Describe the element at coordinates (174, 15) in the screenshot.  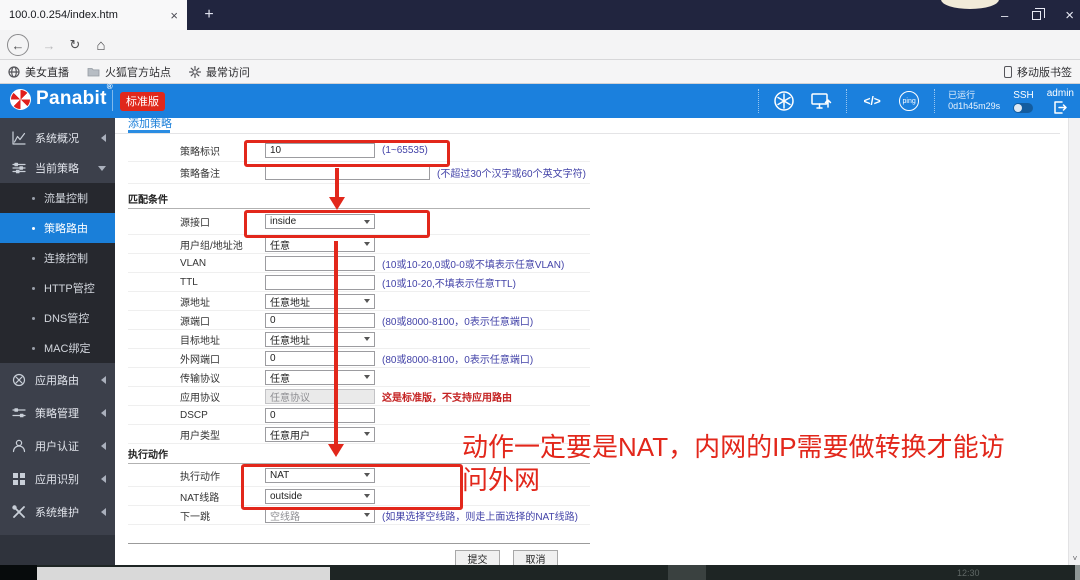
I see `tab-close-icon: ×` at that location.